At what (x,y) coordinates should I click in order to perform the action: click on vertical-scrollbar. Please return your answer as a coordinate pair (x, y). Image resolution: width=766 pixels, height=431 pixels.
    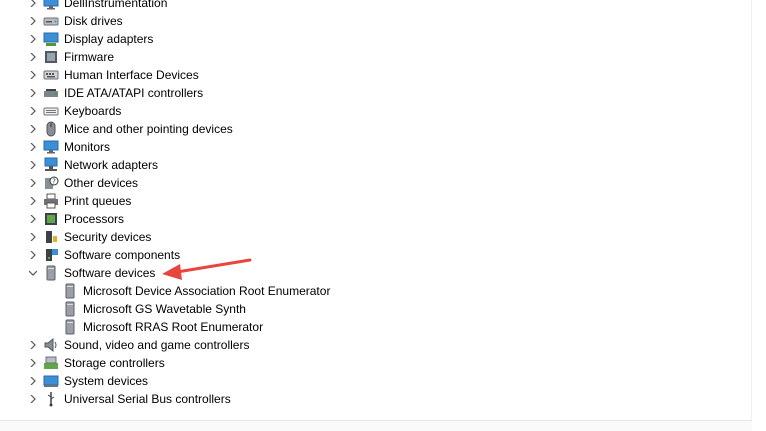
    Looking at the image, I should click on (758, 215).